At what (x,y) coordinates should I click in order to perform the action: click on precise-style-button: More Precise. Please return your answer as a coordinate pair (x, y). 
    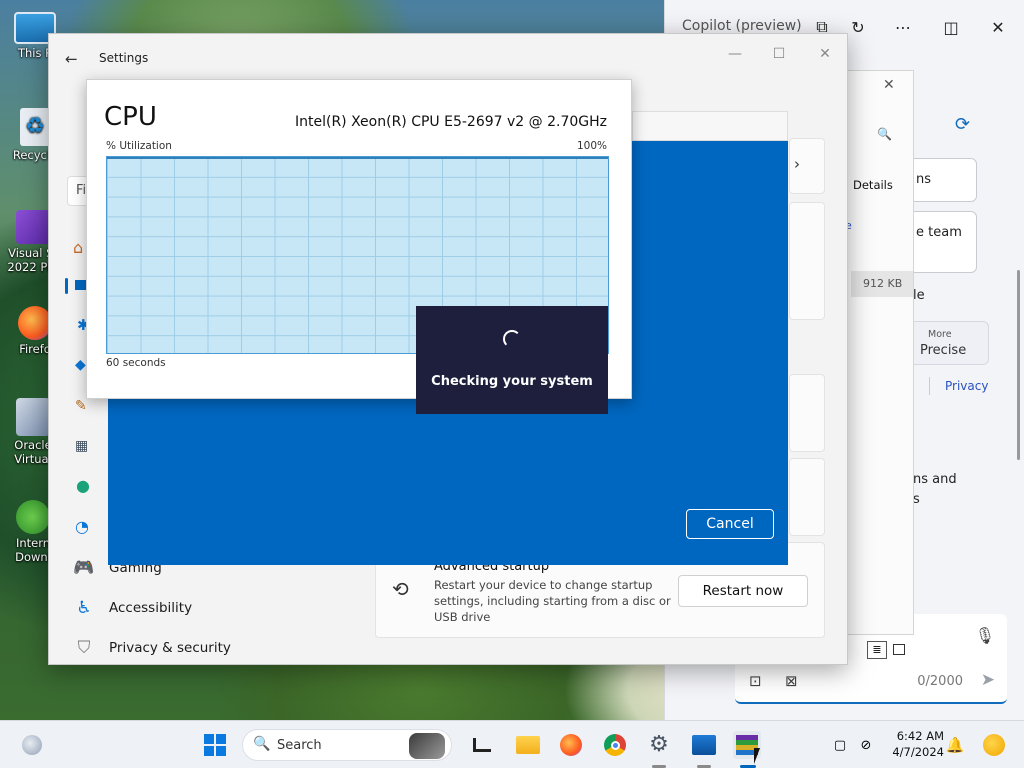
    Looking at the image, I should click on (949, 343).